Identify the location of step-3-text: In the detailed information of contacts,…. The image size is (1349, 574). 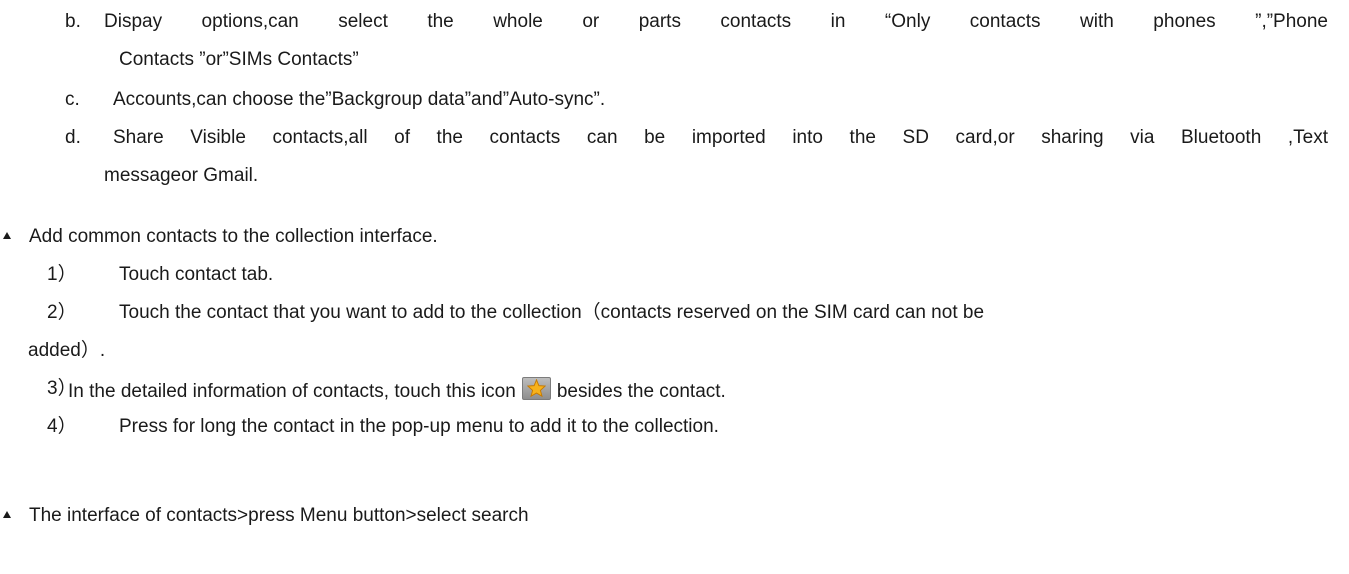
(397, 390).